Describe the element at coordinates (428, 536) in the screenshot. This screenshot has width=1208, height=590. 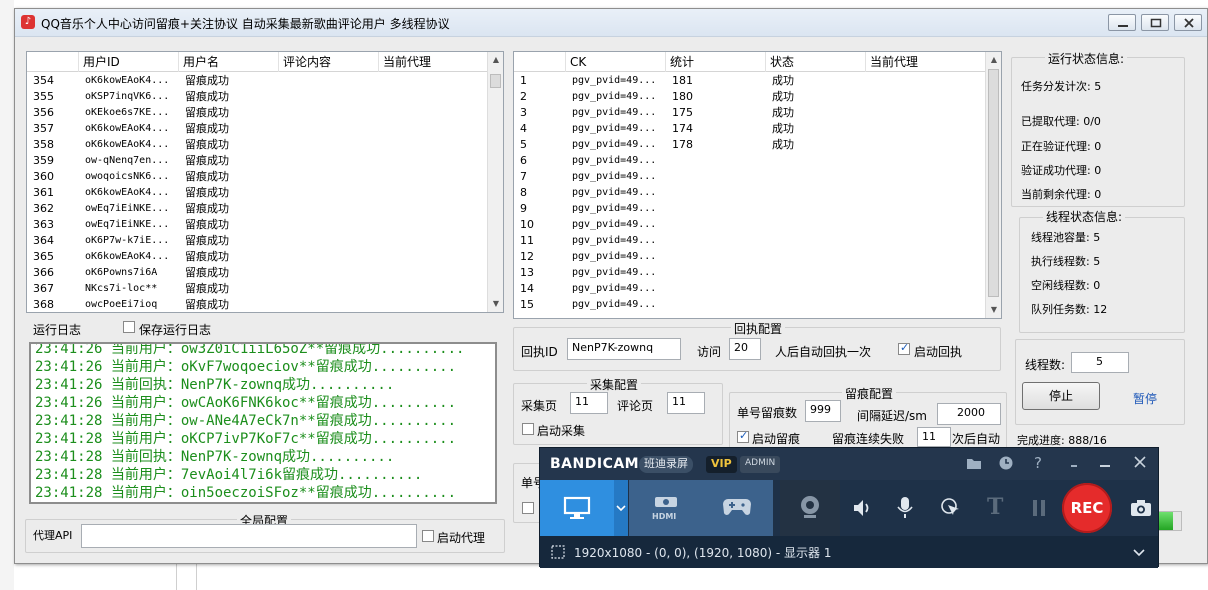
I see `enable-proxy-checkbox` at that location.